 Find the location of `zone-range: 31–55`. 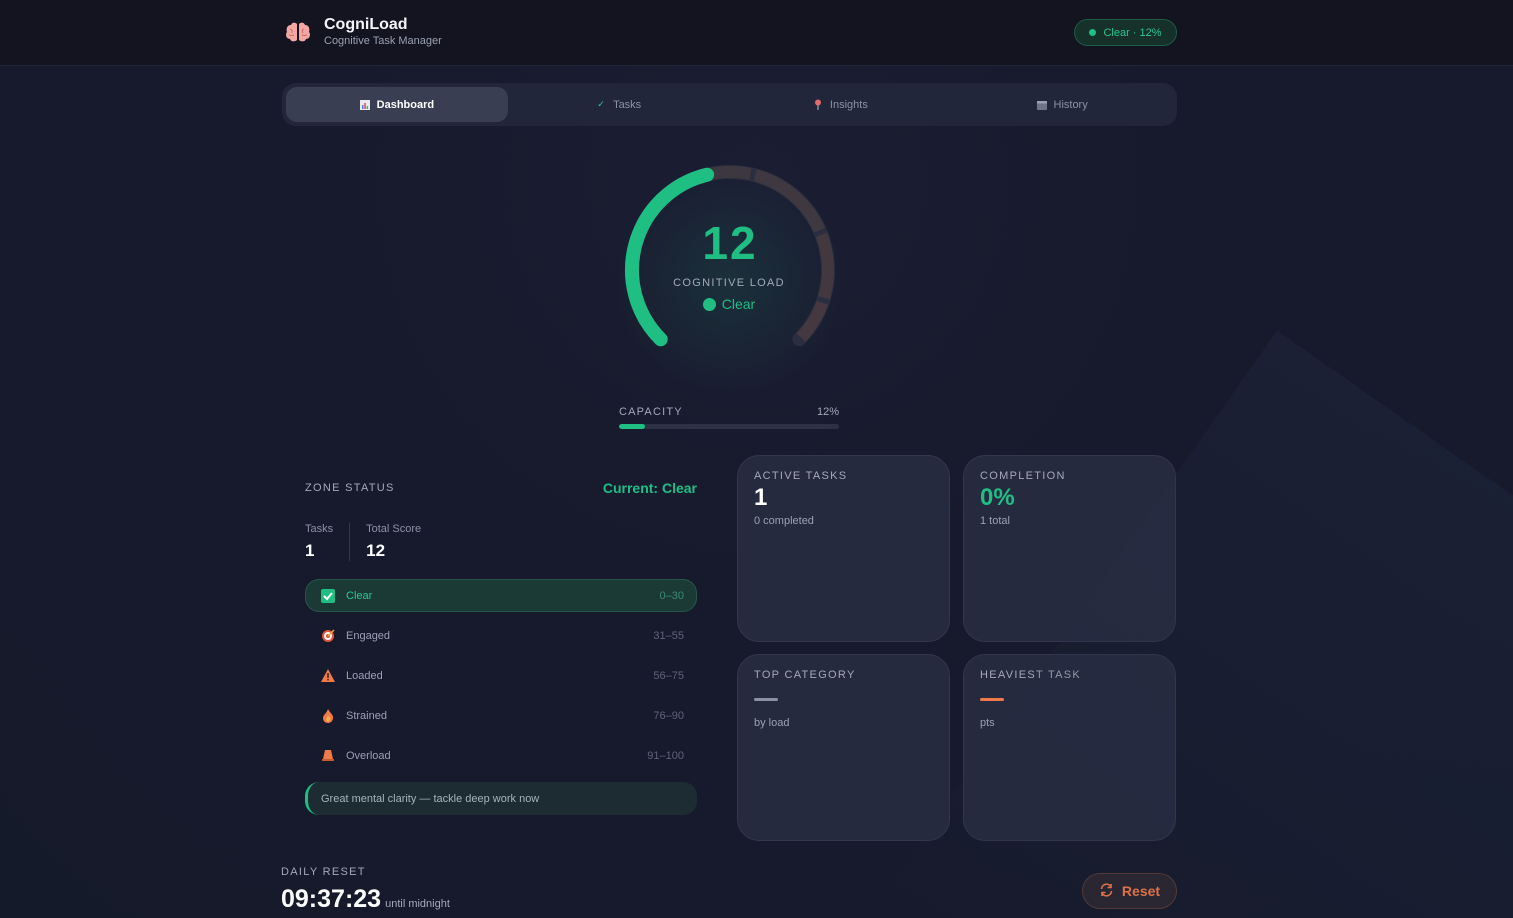

zone-range: 31–55 is located at coordinates (668, 635).